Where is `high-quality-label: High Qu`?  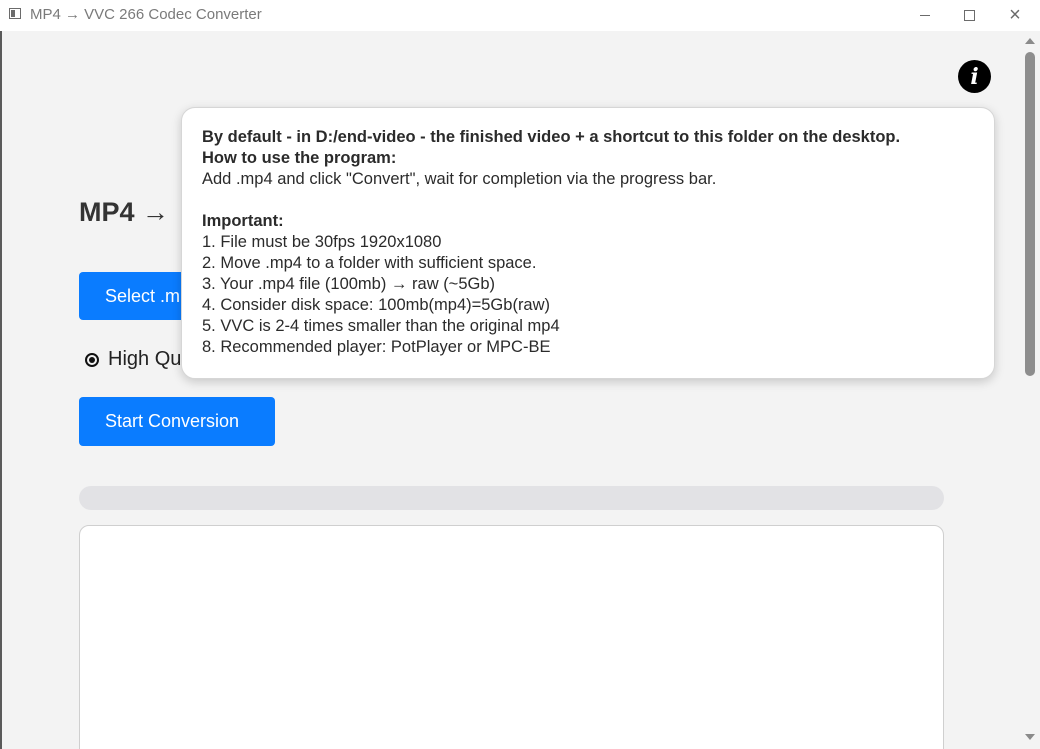 high-quality-label: High Qu is located at coordinates (145, 359).